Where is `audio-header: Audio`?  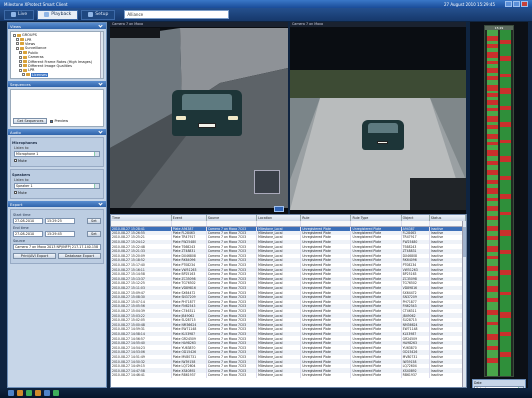
audio-header: Audio is located at coordinates (57, 131).